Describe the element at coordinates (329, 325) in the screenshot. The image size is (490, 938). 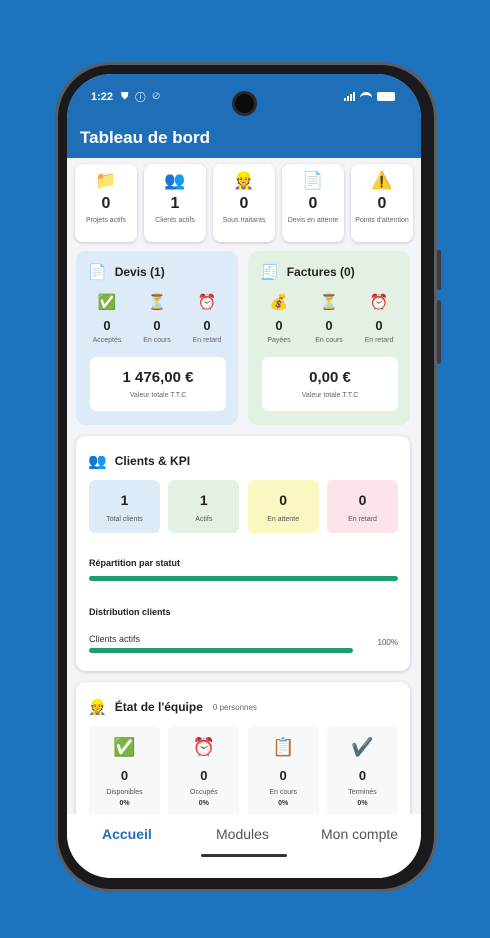
I see `invoices-in-progress-value: 0` at that location.